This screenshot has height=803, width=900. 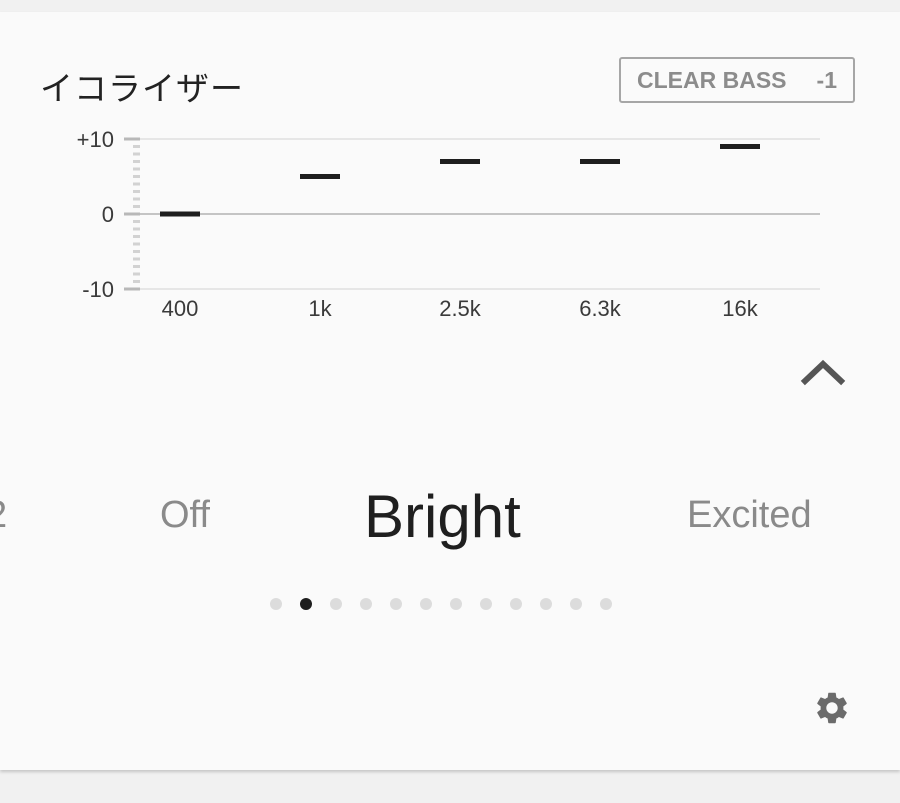 I want to click on x-tick-label: 1k, so click(x=320, y=308).